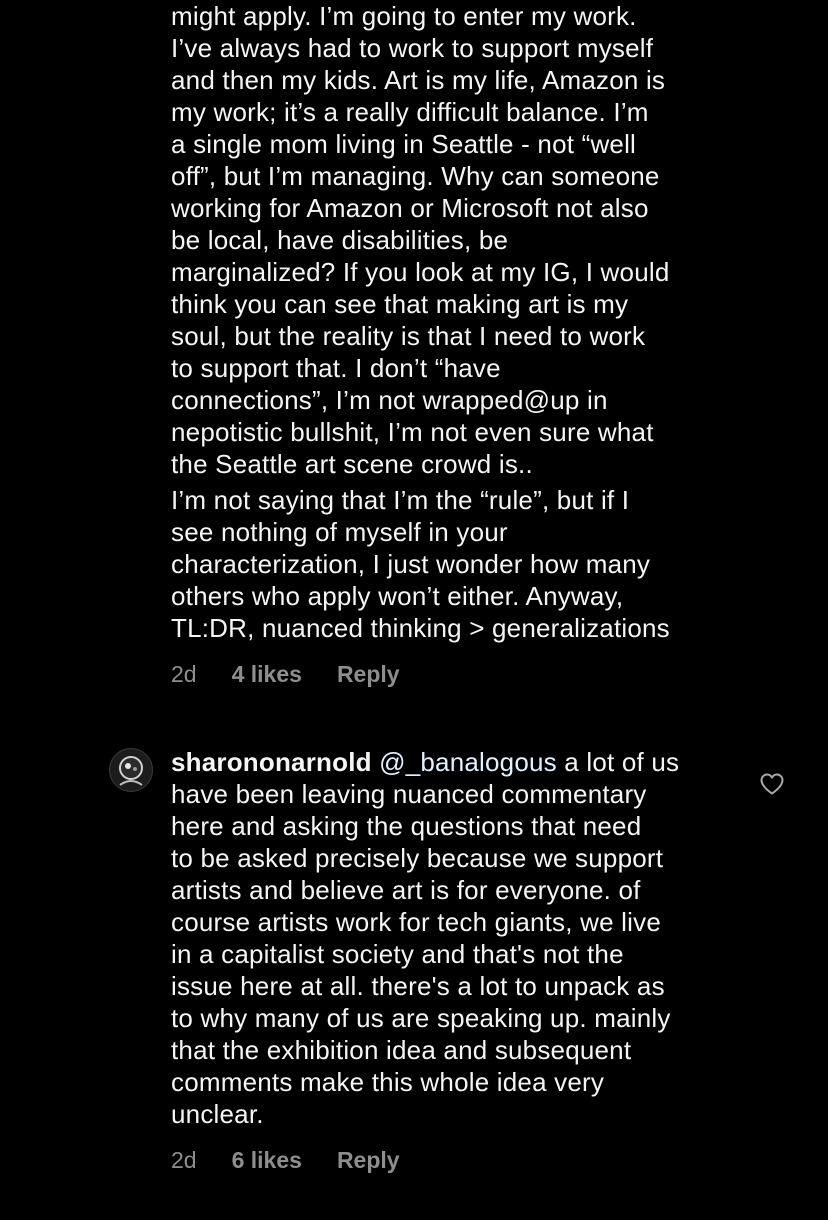 The image size is (828, 1220). I want to click on comment-meta: 2d 4 likes Reply, so click(285, 674).